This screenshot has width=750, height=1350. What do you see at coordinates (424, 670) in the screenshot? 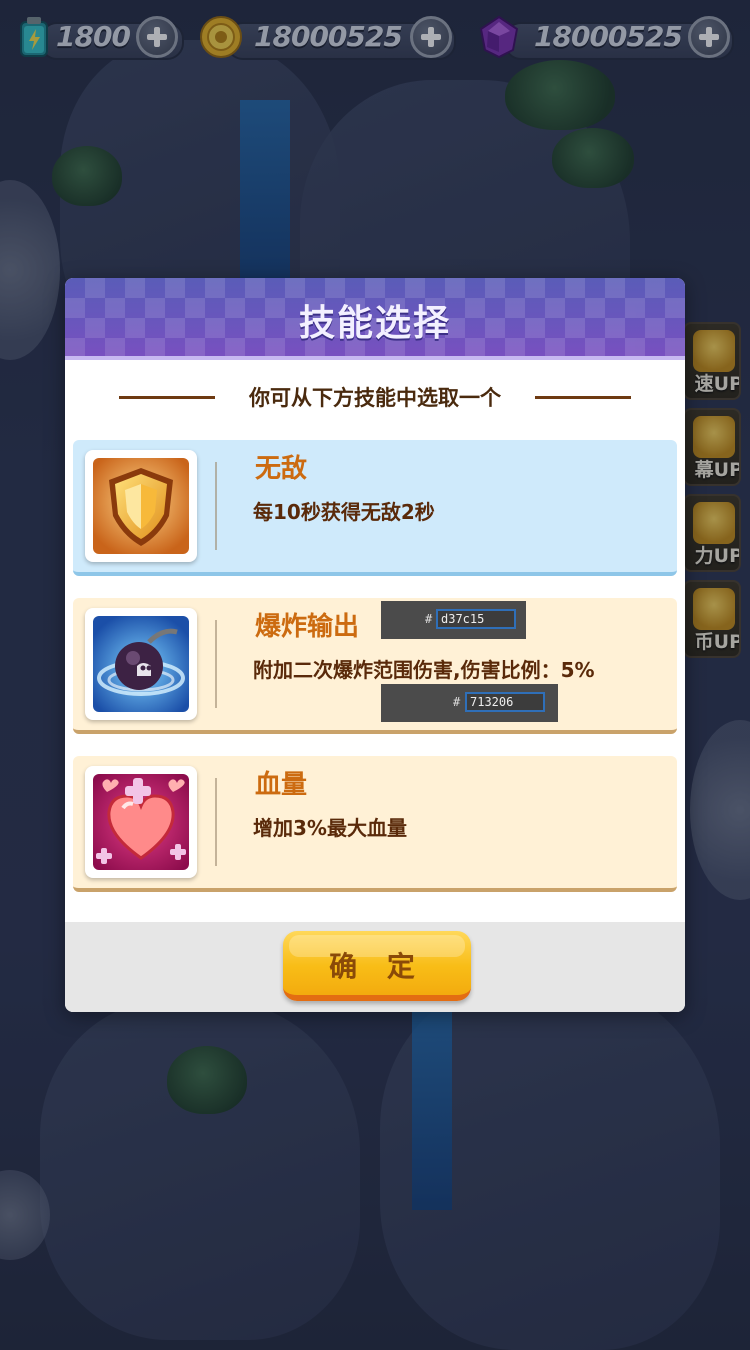
I see `skill-description: 附加二次爆炸范围伤害,伤害比例：5%` at bounding box center [424, 670].